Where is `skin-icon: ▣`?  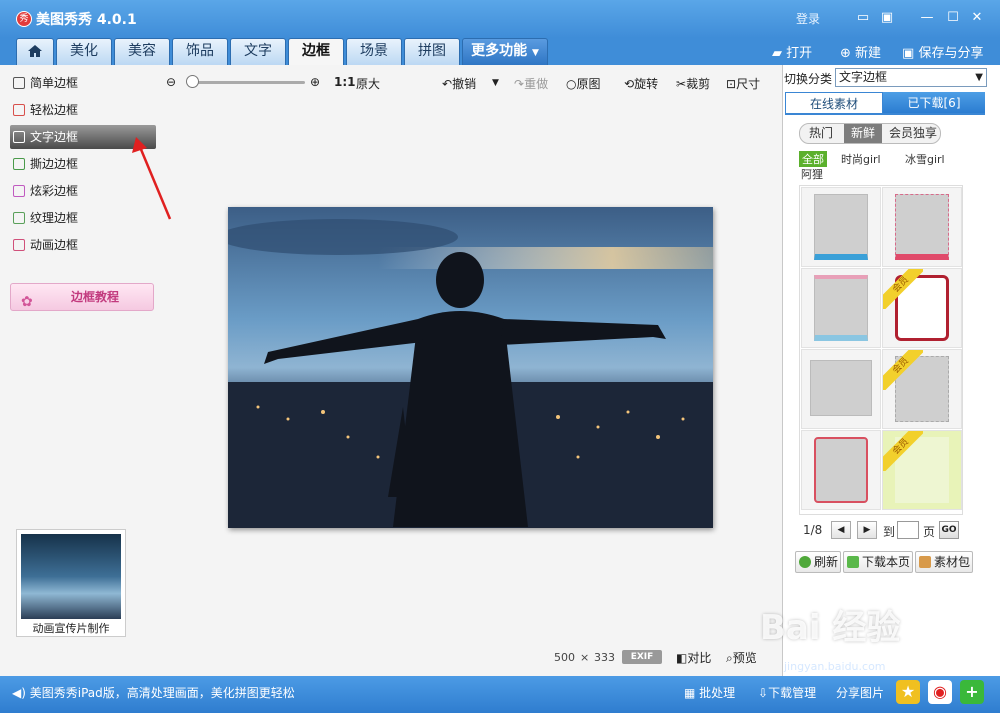
skin-icon: ▣ is located at coordinates (887, 18).